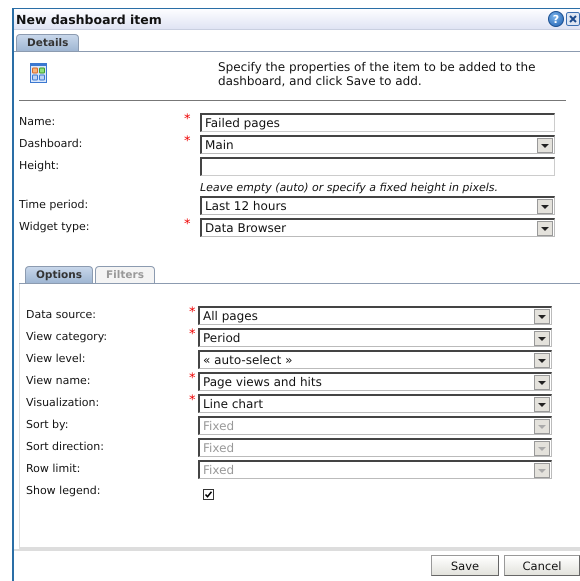 This screenshot has width=580, height=581. Describe the element at coordinates (37, 121) in the screenshot. I see `field-label: Name:` at that location.